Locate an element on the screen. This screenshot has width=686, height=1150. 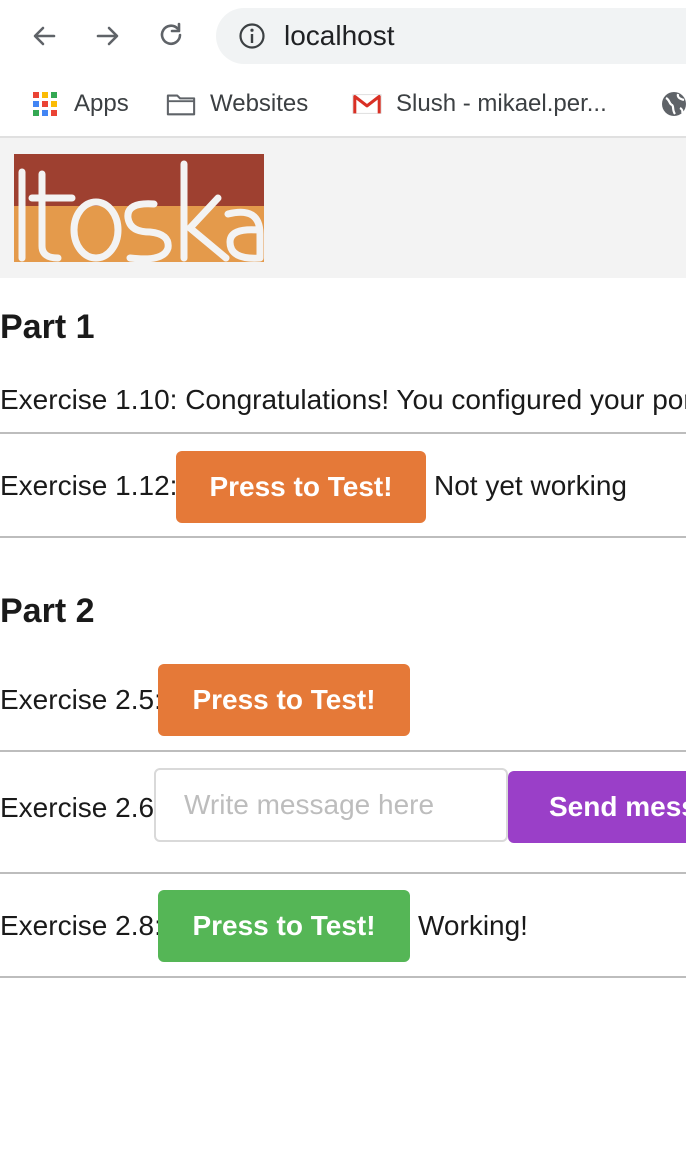
itoska-logo is located at coordinates (139, 208).